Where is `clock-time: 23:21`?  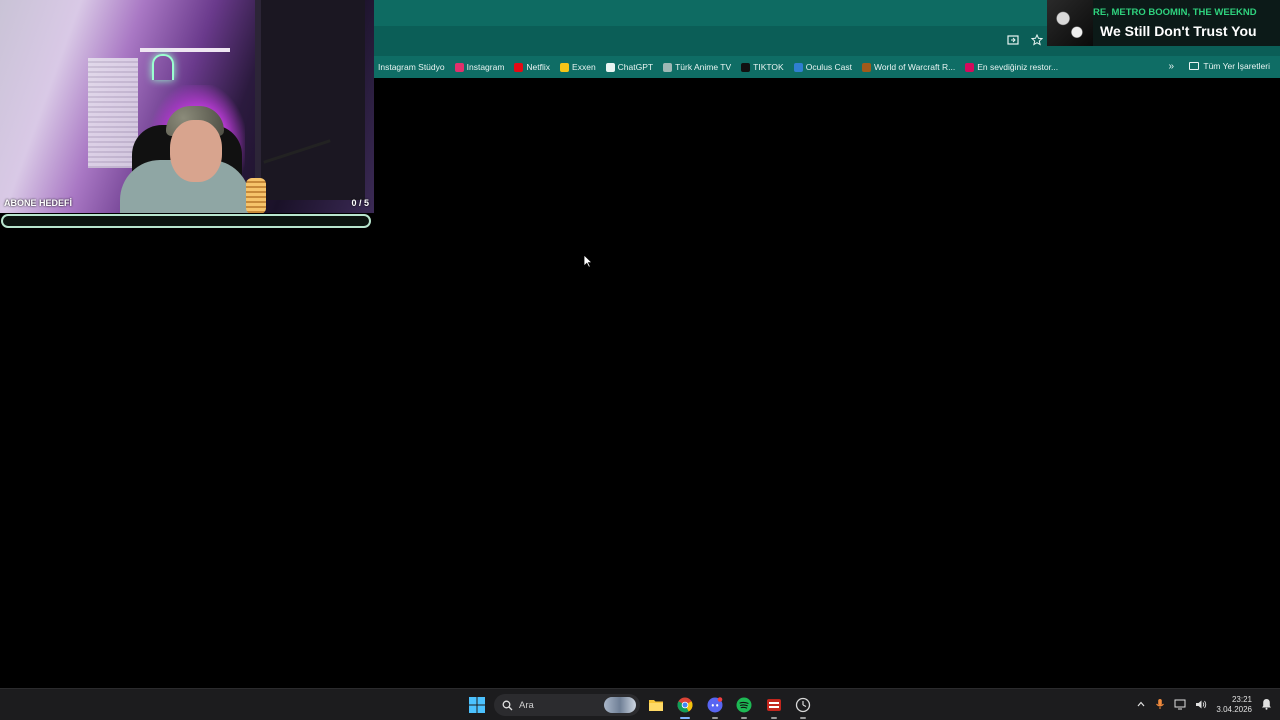
clock-time: 23:21 is located at coordinates (1241, 699).